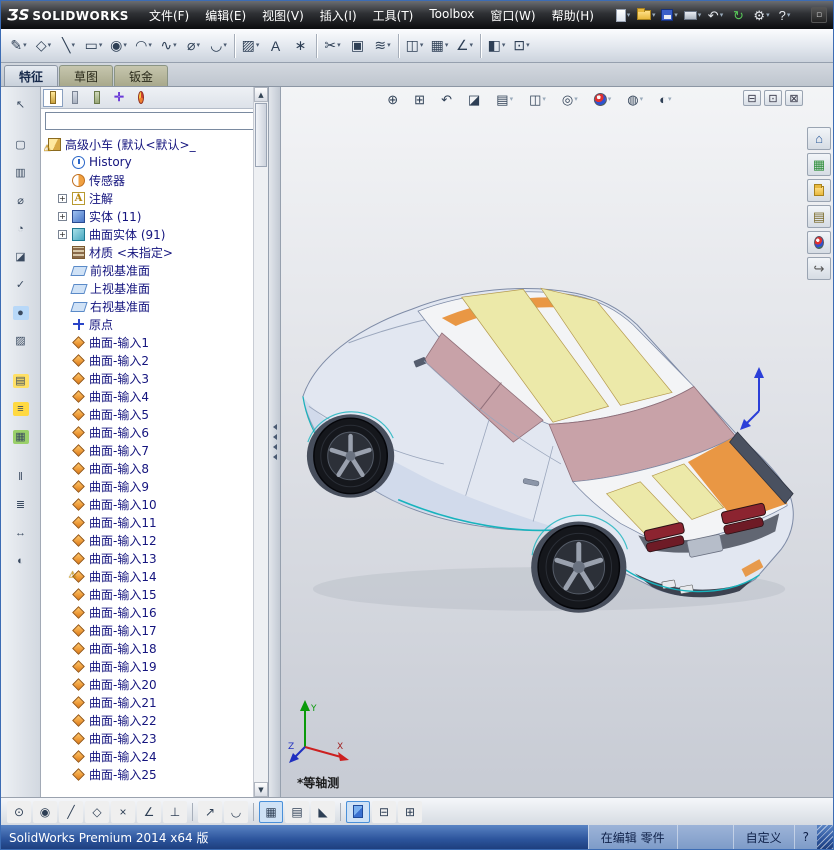 Image resolution: width=834 pixels, height=850 pixels. What do you see at coordinates (603, 99) in the screenshot?
I see `edit-appearance-button: ▾` at bounding box center [603, 99].